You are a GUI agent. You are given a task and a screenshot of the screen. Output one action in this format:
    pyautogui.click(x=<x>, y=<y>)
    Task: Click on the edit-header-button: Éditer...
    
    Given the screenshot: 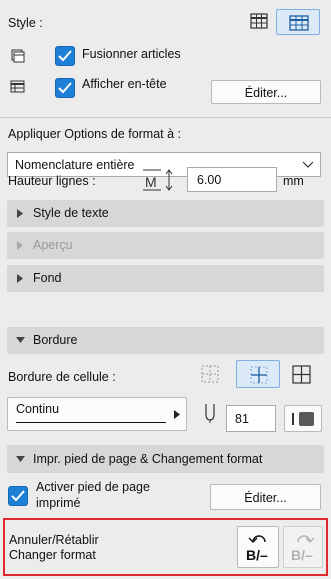 What is the action you would take?
    pyautogui.click(x=266, y=92)
    